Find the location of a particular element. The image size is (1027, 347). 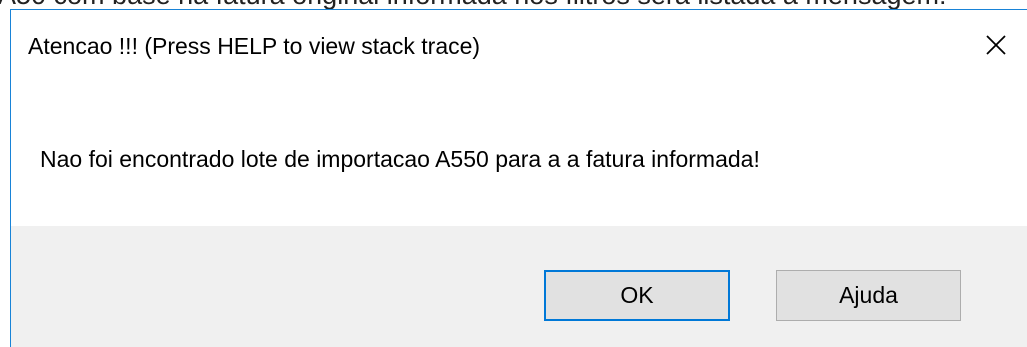

close-icon is located at coordinates (996, 45).